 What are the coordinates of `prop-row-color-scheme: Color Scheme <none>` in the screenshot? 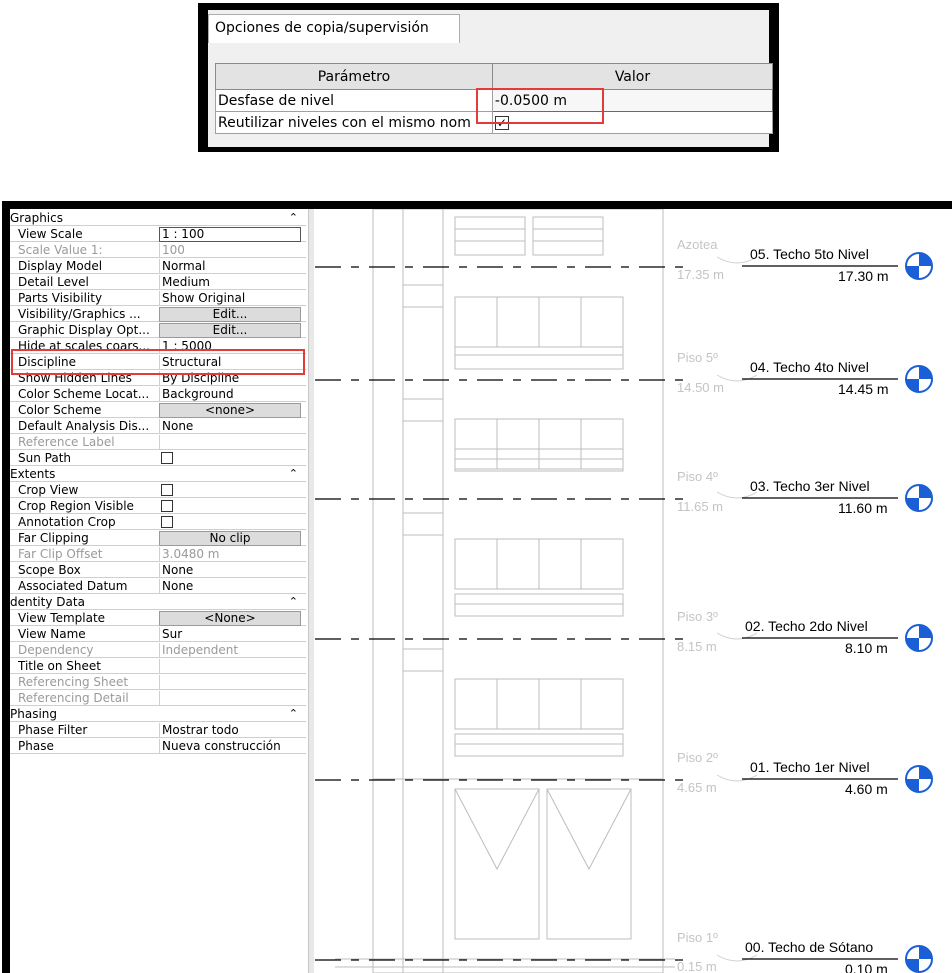 It's located at (158, 410).